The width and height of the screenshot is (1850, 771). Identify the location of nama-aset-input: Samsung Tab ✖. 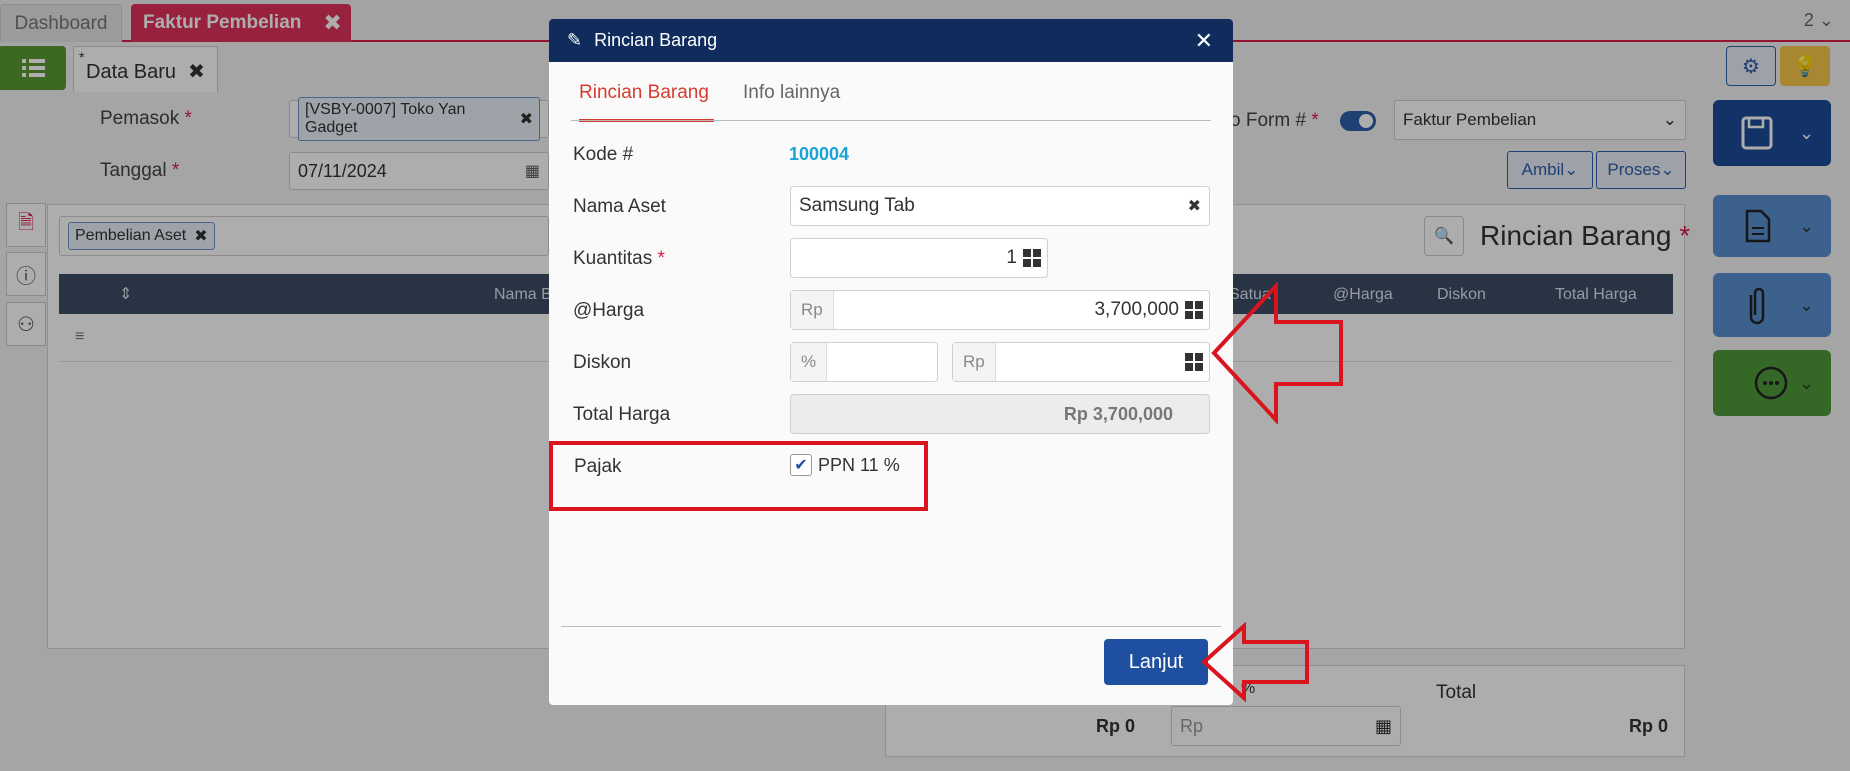
(1000, 206).